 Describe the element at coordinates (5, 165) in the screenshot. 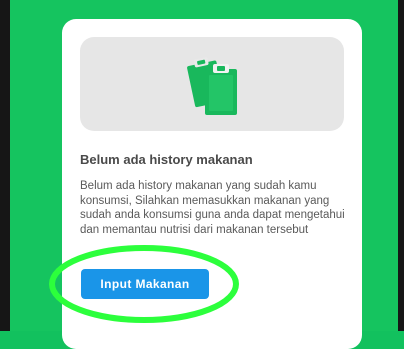

I see `device-bezel-left` at that location.